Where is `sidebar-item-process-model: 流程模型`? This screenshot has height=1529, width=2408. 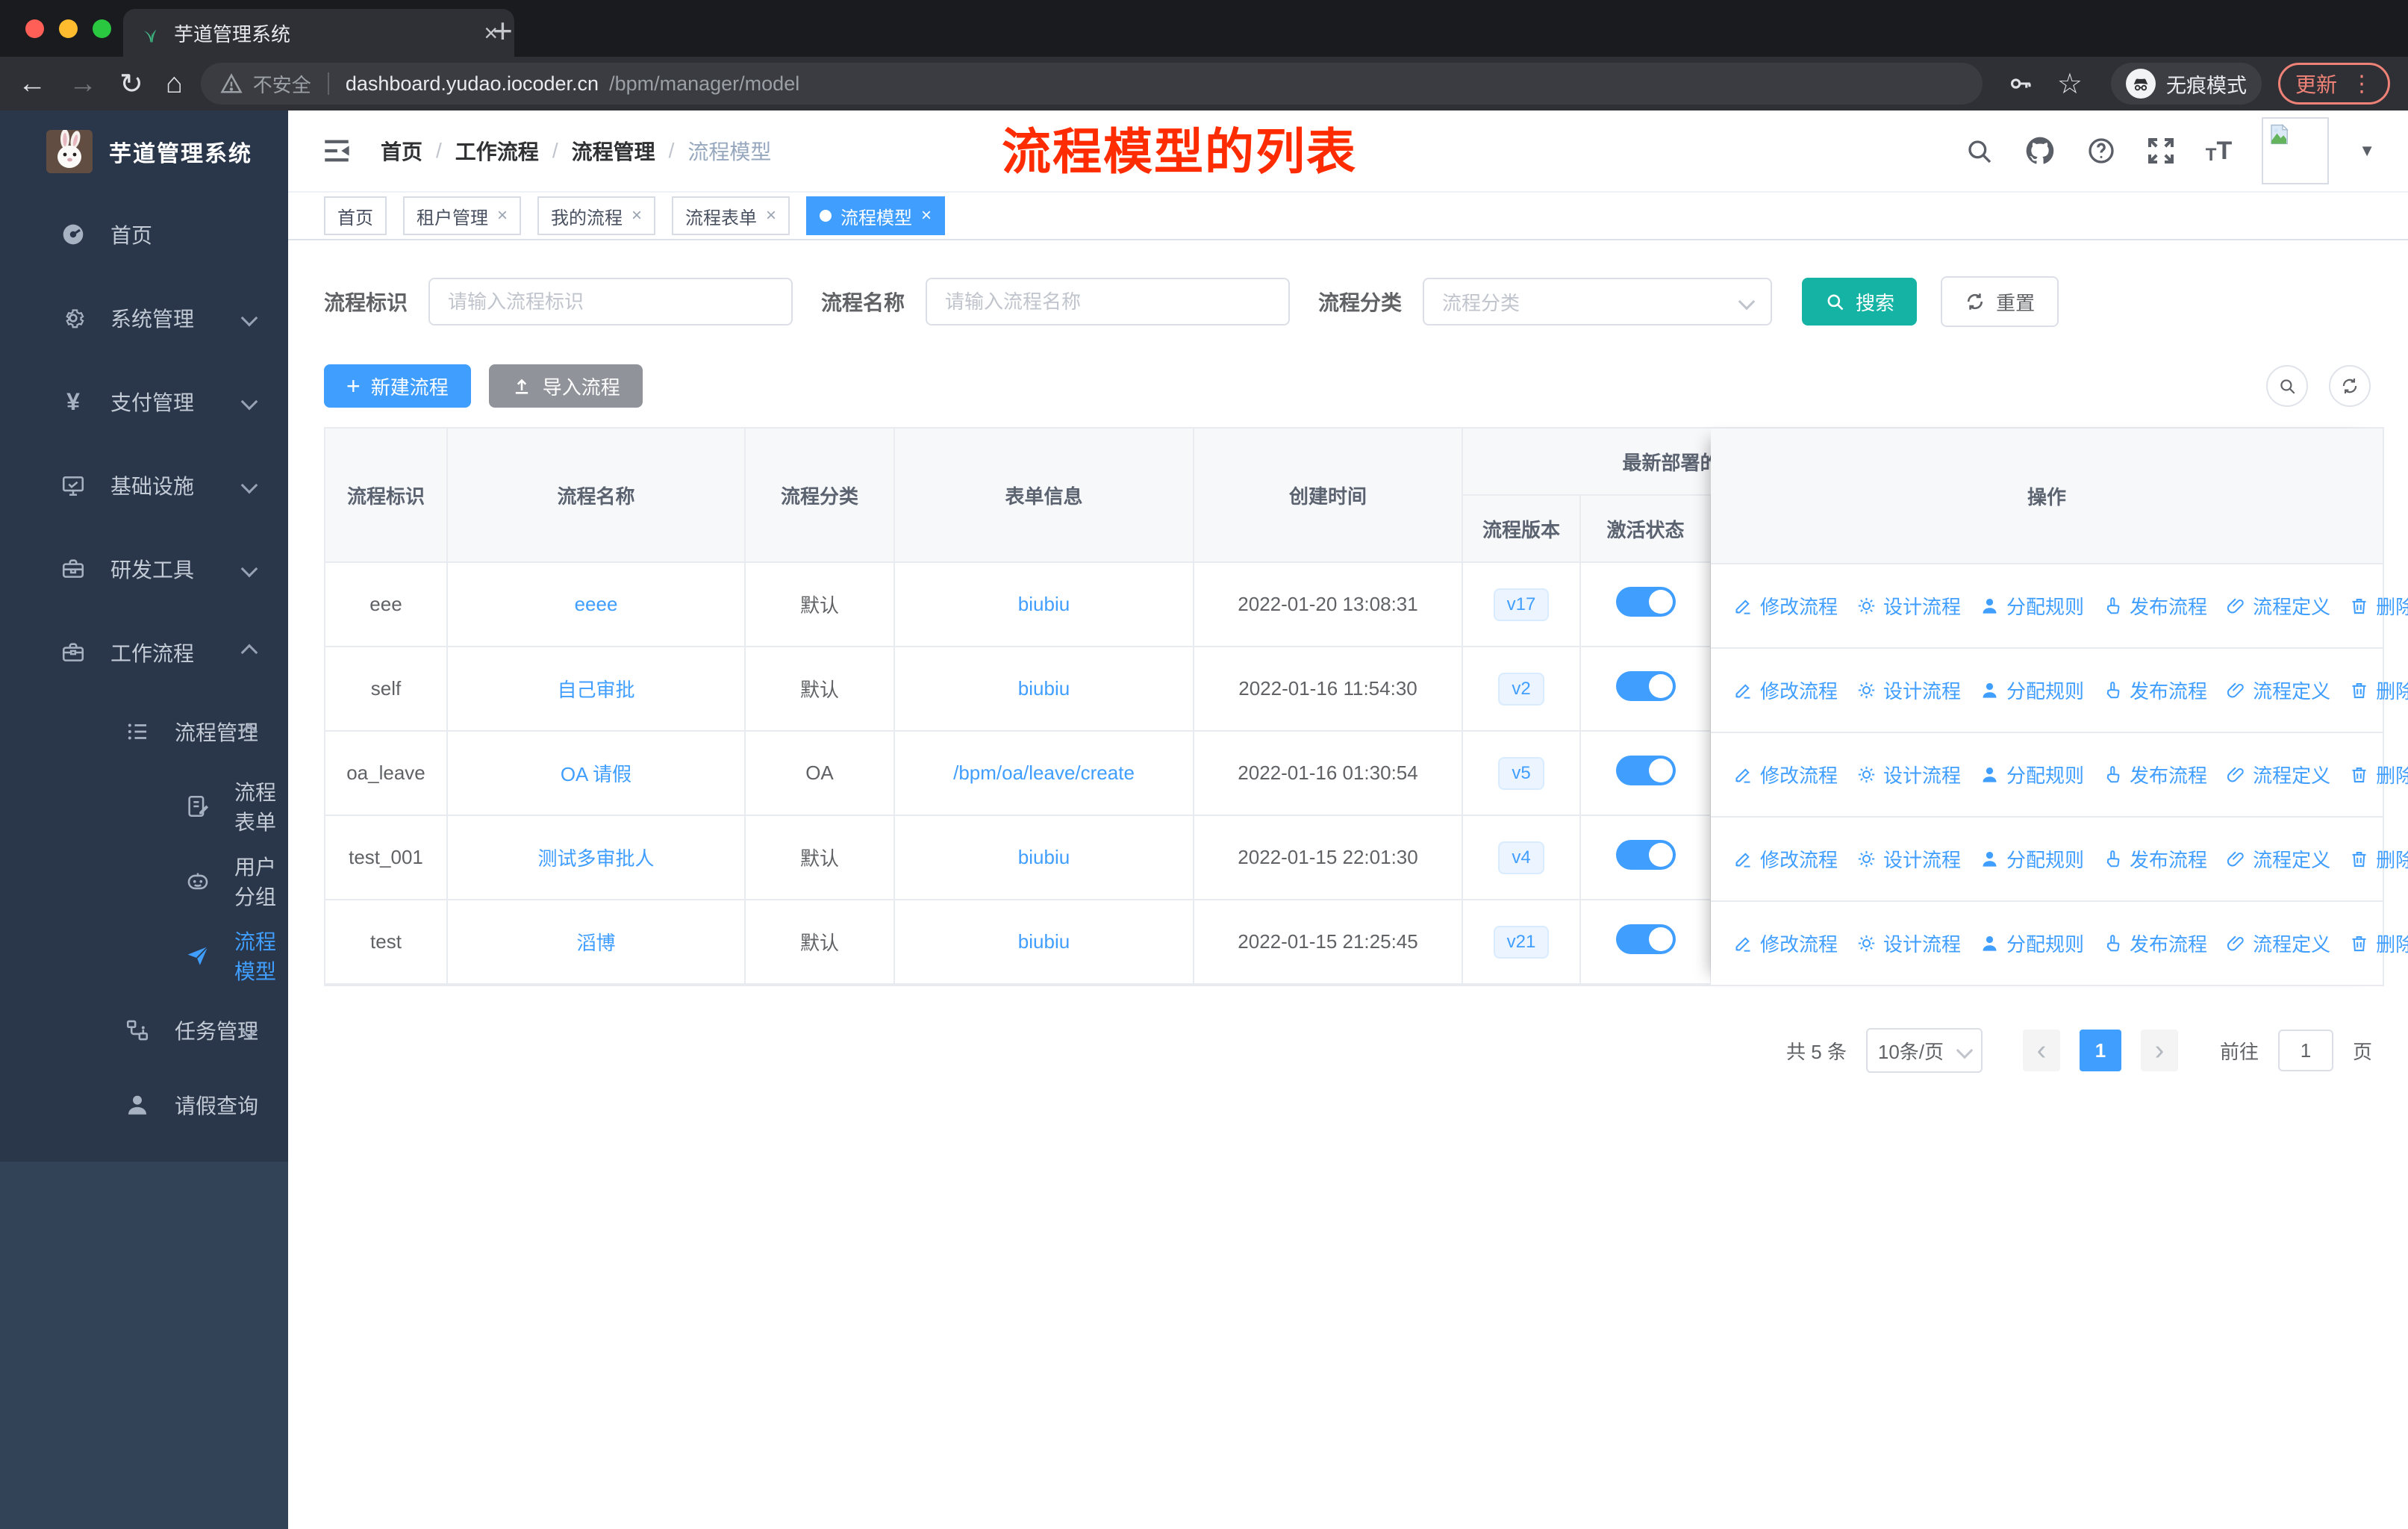 sidebar-item-process-model: 流程模型 is located at coordinates (144, 956).